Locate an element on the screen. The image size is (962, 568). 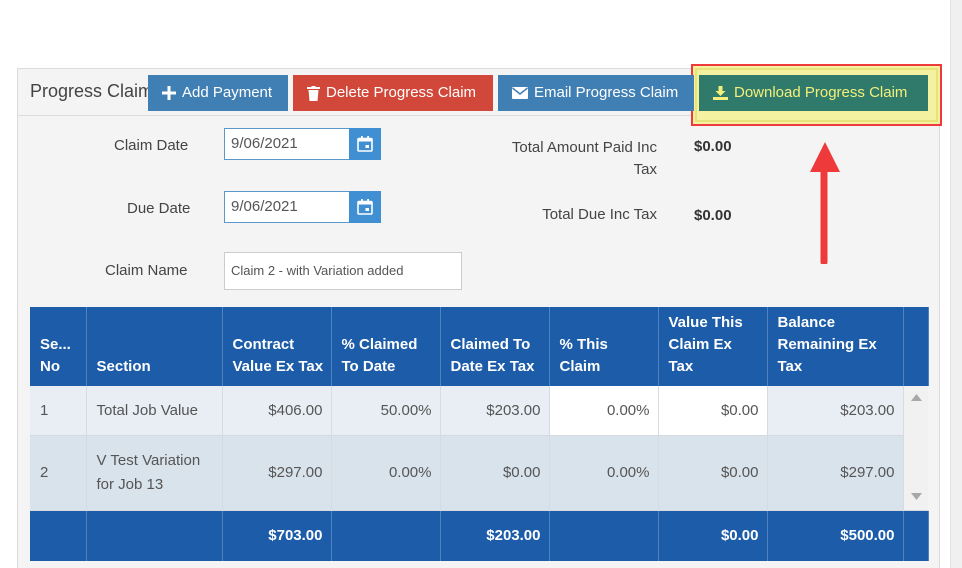
col-header-pct-claimed-to-date: % Claimed To Date is located at coordinates (386, 346).